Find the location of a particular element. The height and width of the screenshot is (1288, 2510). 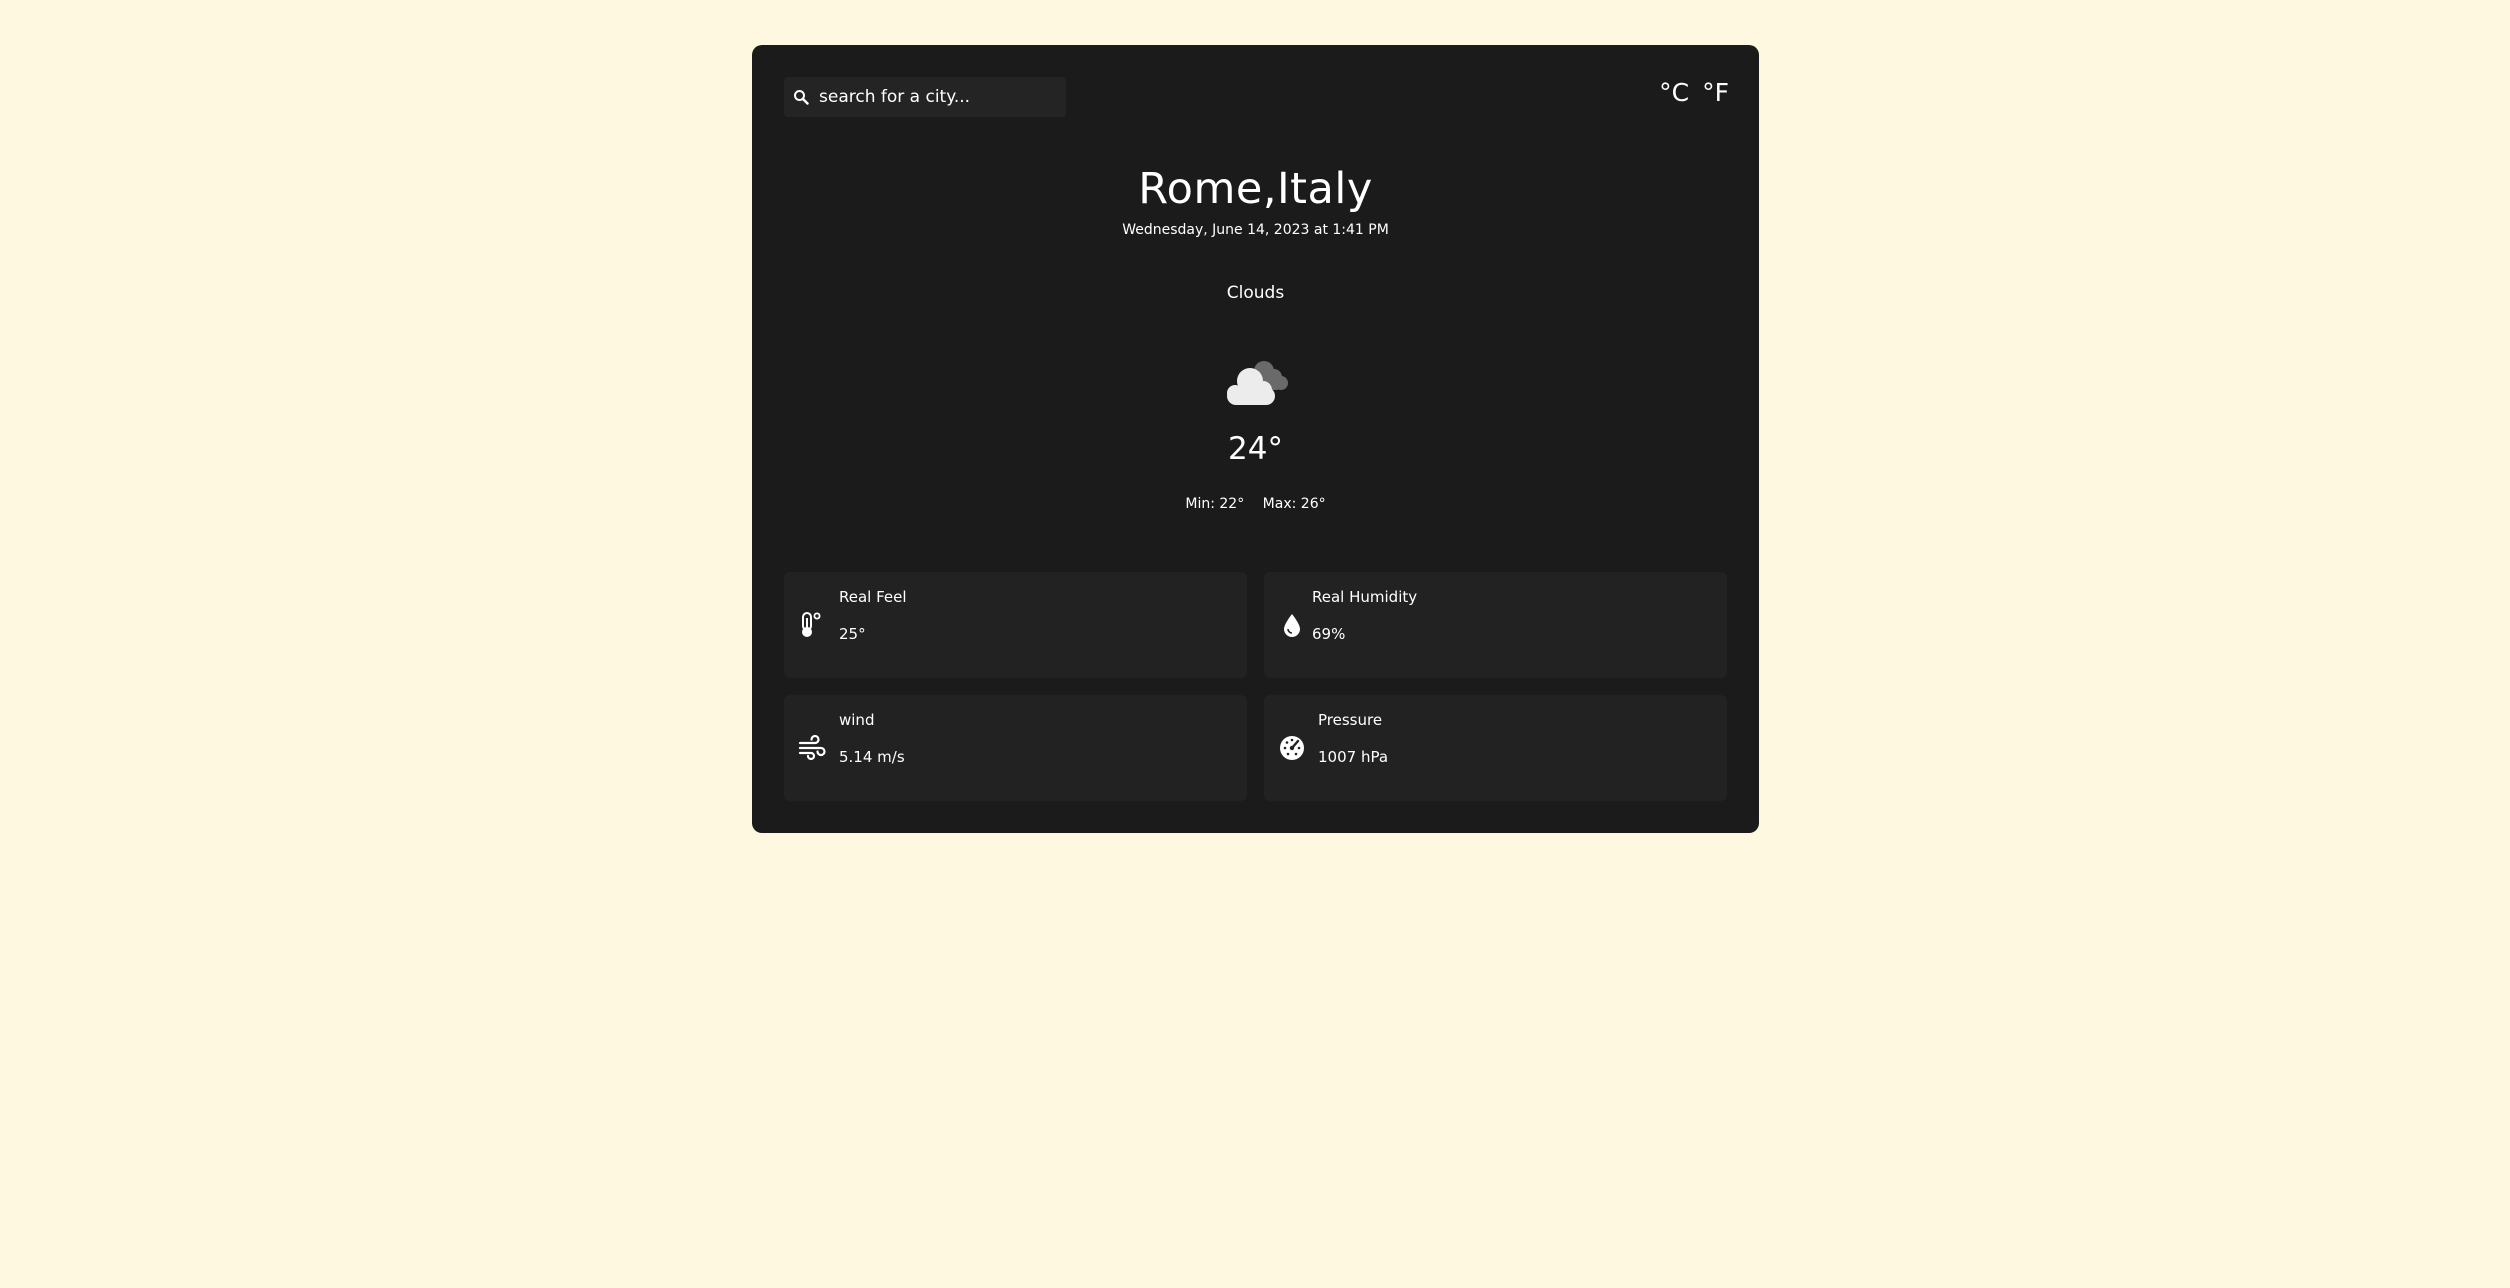

pressure-value: 1007 hPa is located at coordinates (1353, 757).